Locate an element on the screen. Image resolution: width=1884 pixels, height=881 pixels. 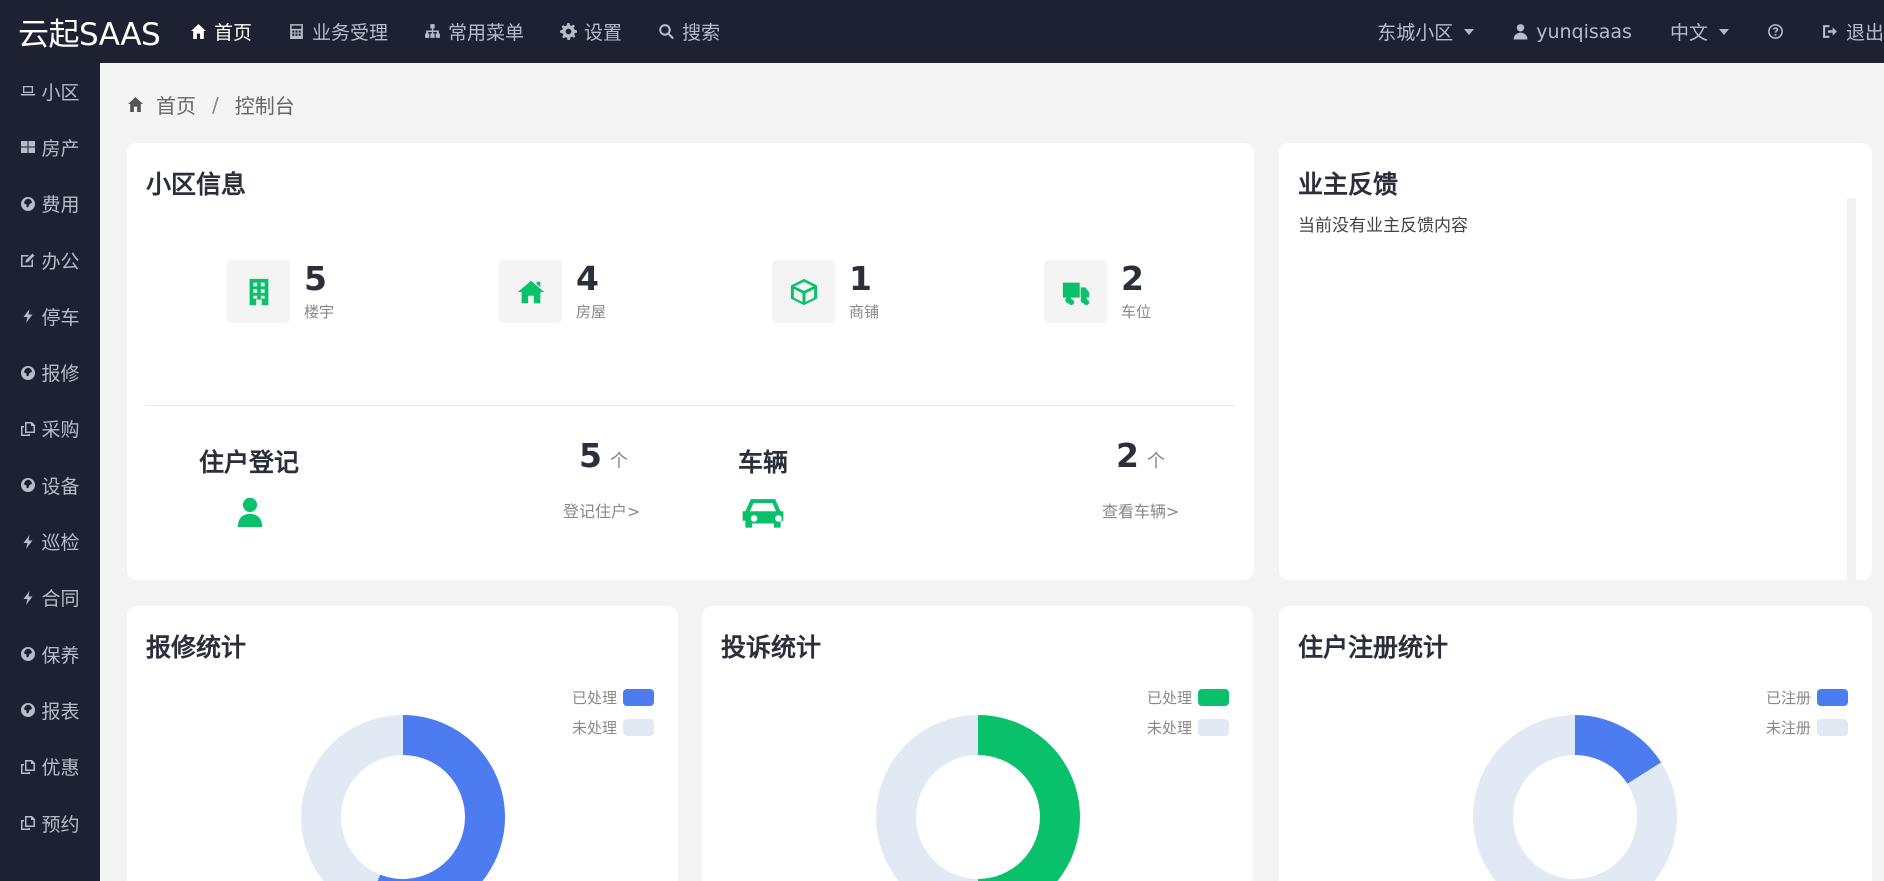
donut-chart is located at coordinates (403, 798).